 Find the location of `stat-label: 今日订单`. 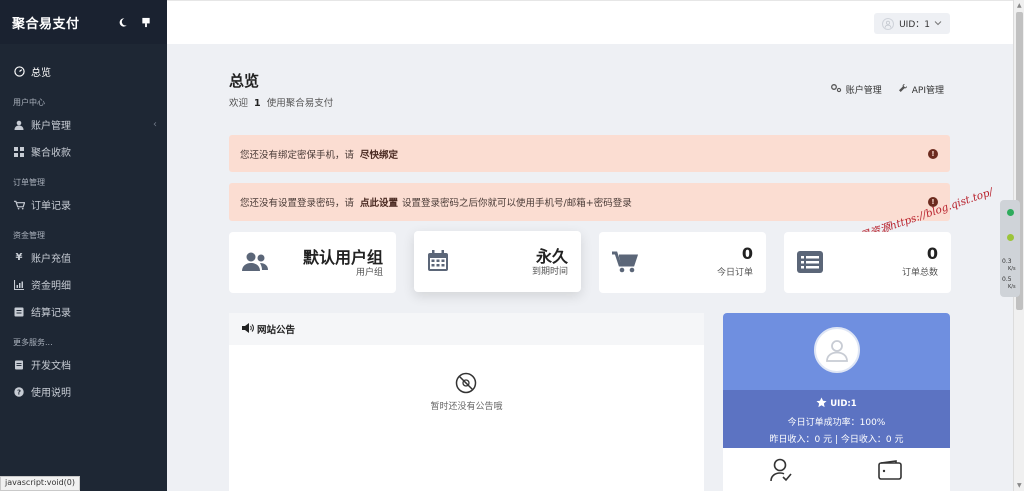

stat-label: 今日订单 is located at coordinates (734, 273).